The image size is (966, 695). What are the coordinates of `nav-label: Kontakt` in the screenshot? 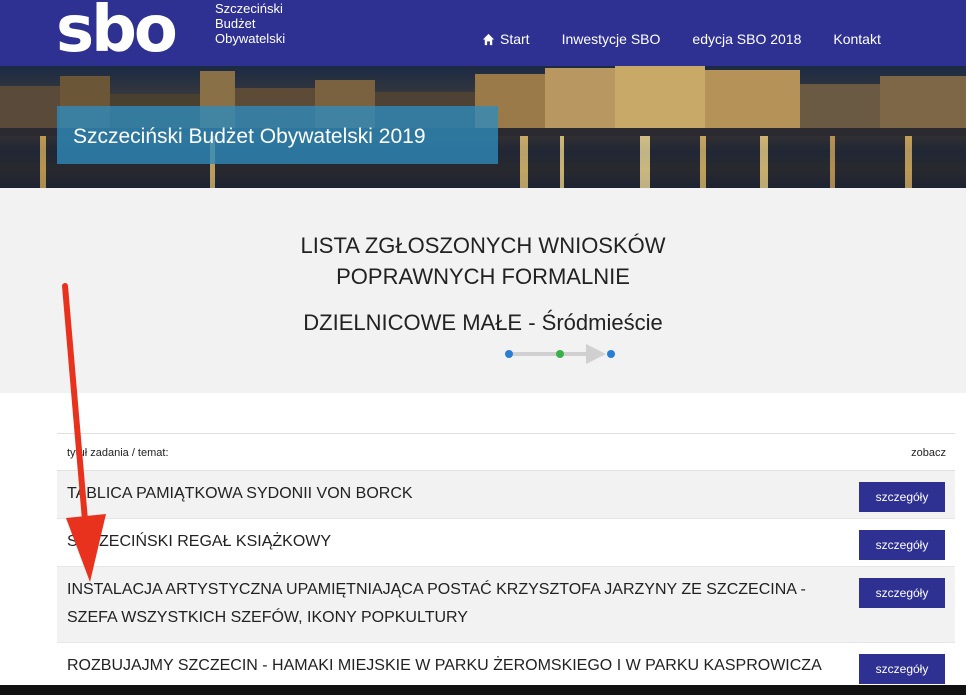 It's located at (857, 39).